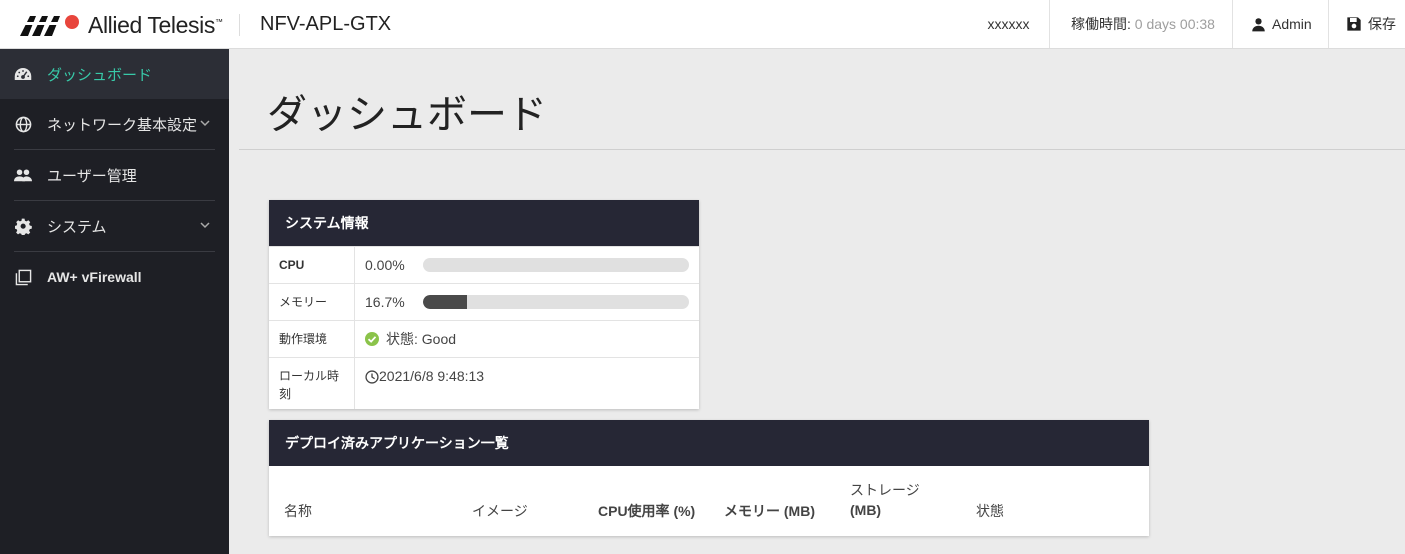 The image size is (1405, 554). What do you see at coordinates (312, 339) in the screenshot?
I see `environment-label: 動作環境` at bounding box center [312, 339].